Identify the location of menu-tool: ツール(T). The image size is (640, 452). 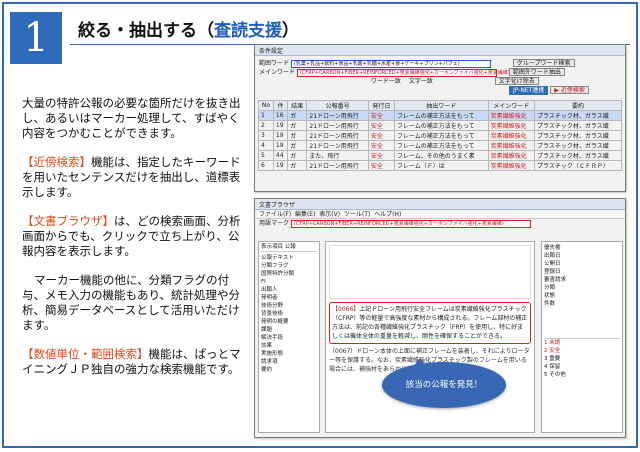
(357, 214).